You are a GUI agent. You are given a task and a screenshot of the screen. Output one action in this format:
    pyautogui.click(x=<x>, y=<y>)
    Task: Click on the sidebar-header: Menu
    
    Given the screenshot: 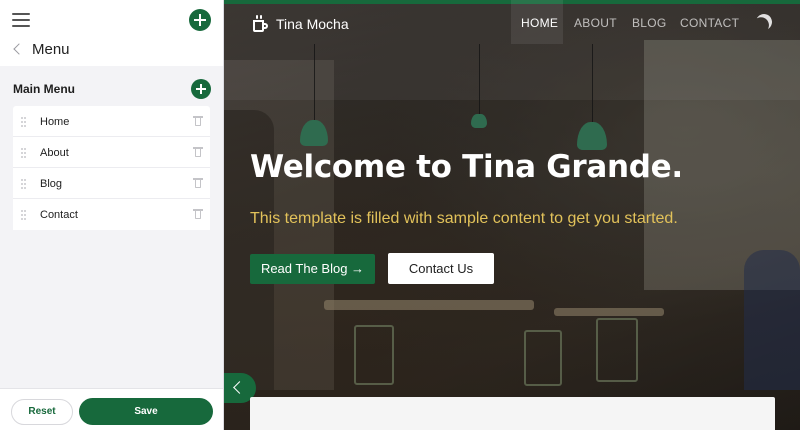 What is the action you would take?
    pyautogui.click(x=111, y=33)
    